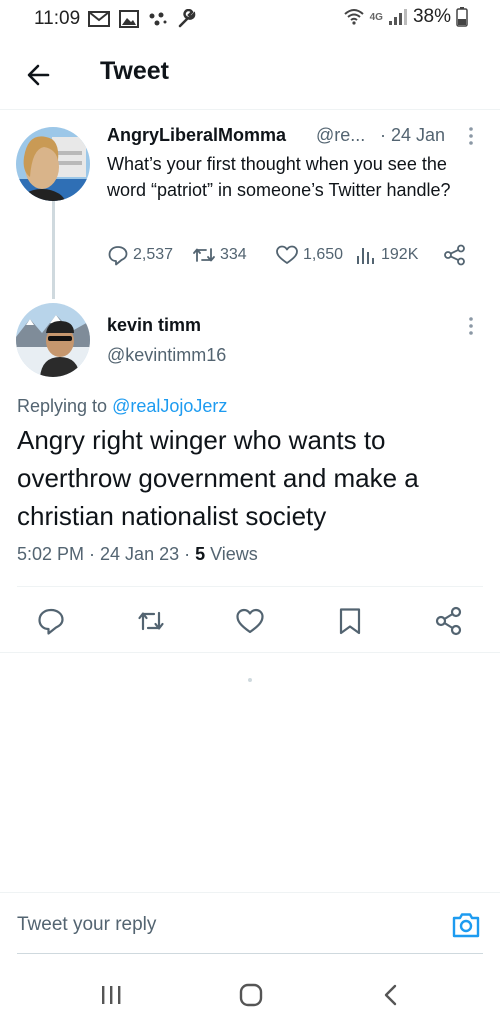  Describe the element at coordinates (153, 254) in the screenshot. I see `reply-count: 2,537` at that location.